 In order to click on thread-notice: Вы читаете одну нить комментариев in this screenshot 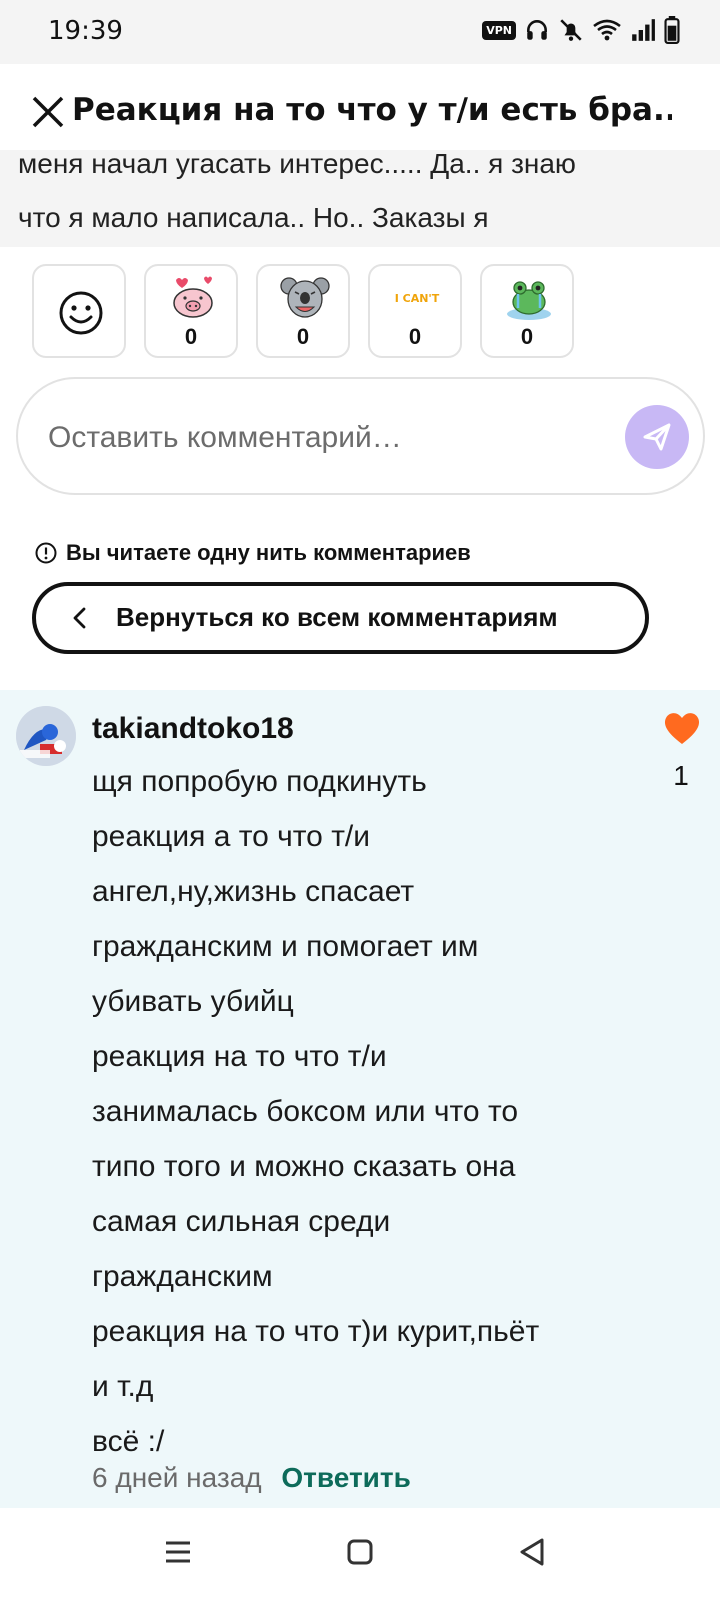, I will do `click(252, 553)`.